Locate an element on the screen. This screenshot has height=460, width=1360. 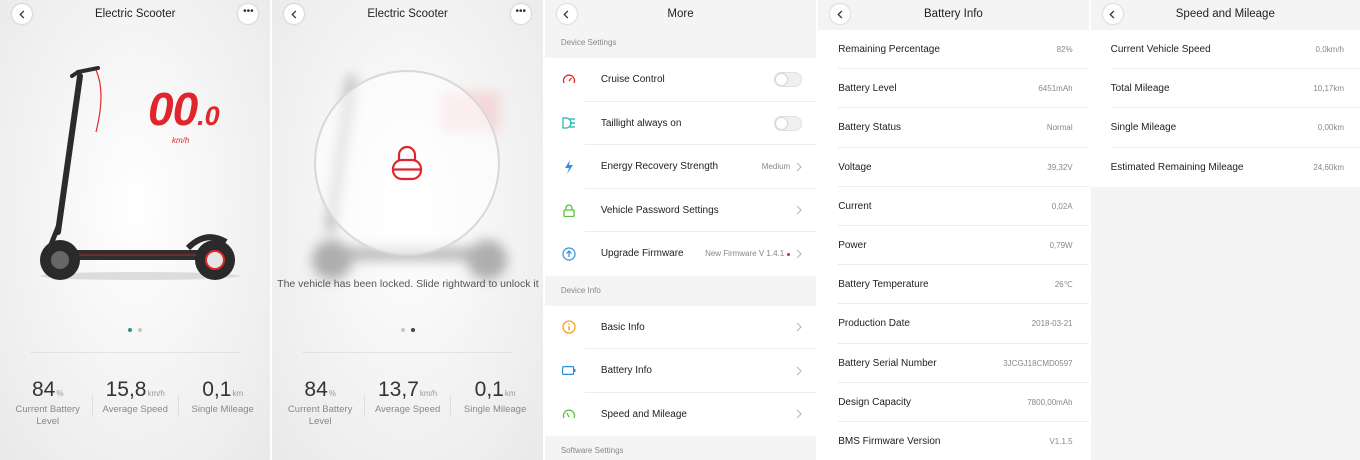
stat-average-speed: 15,8km/h Average Speed is located at coordinates (135, 403).